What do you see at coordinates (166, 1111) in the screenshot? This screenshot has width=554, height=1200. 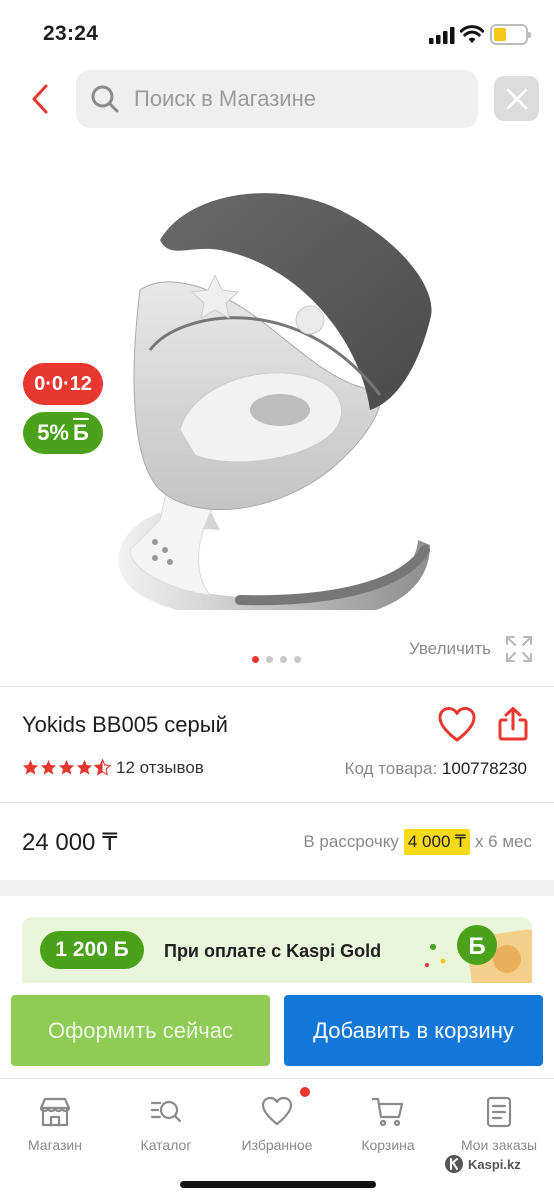 I see `catalog-icon` at bounding box center [166, 1111].